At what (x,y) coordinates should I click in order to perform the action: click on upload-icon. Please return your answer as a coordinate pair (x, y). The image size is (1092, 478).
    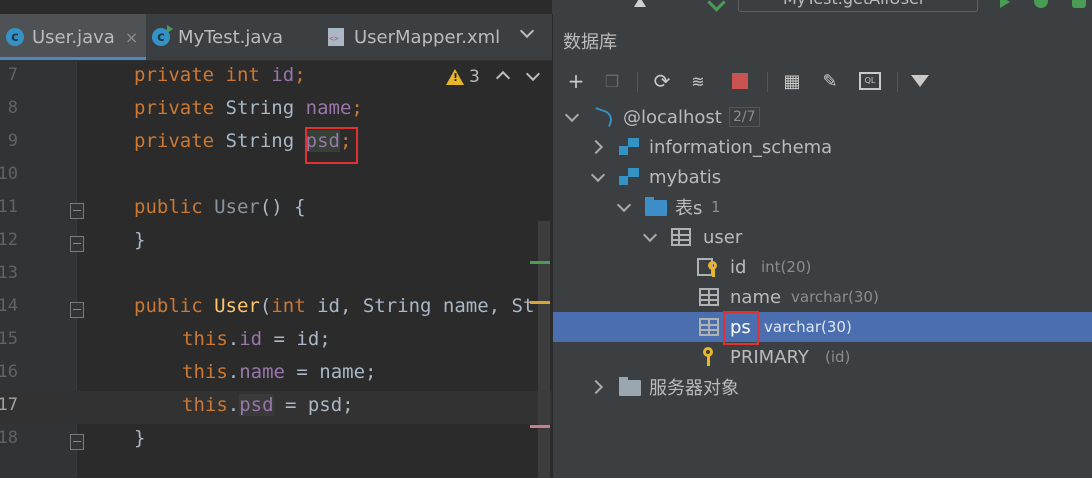
    Looking at the image, I should click on (640, 3).